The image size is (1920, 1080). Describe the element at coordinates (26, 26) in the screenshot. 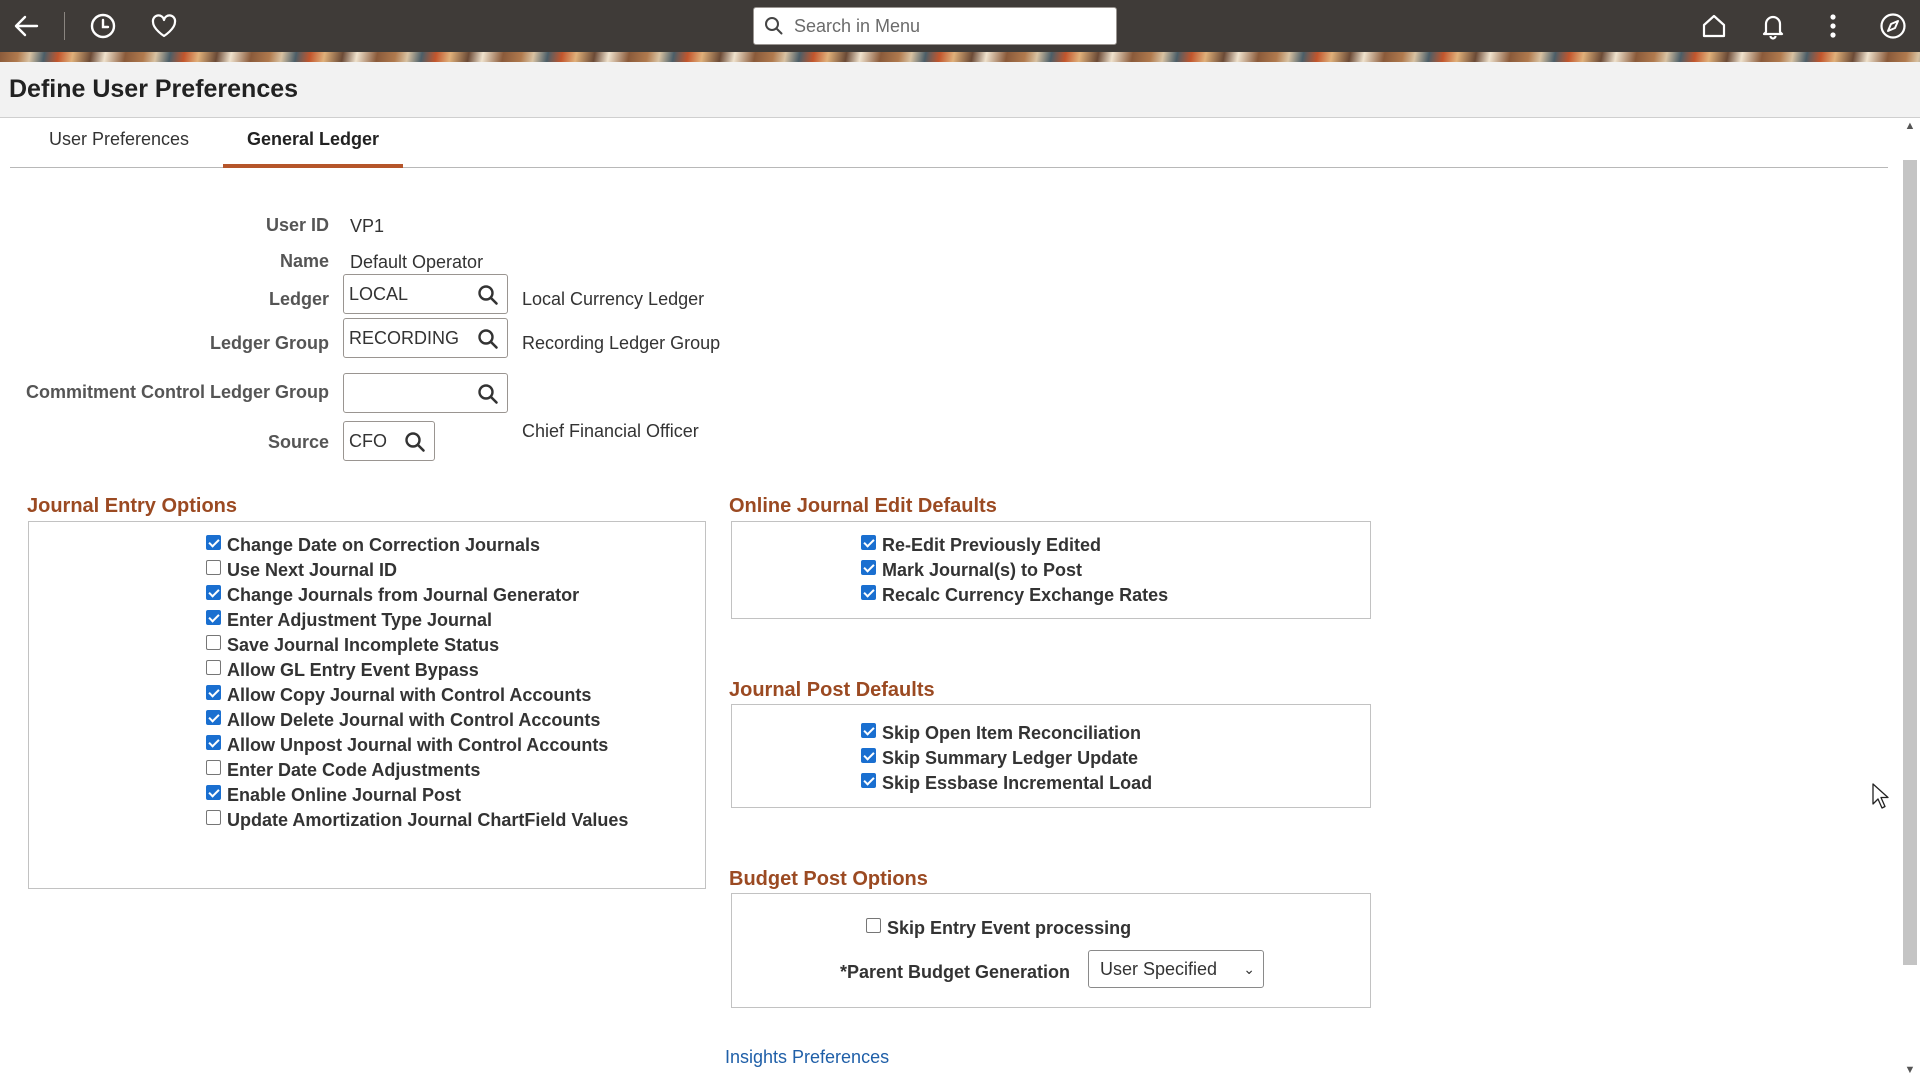

I see `back-arrow-icon` at that location.